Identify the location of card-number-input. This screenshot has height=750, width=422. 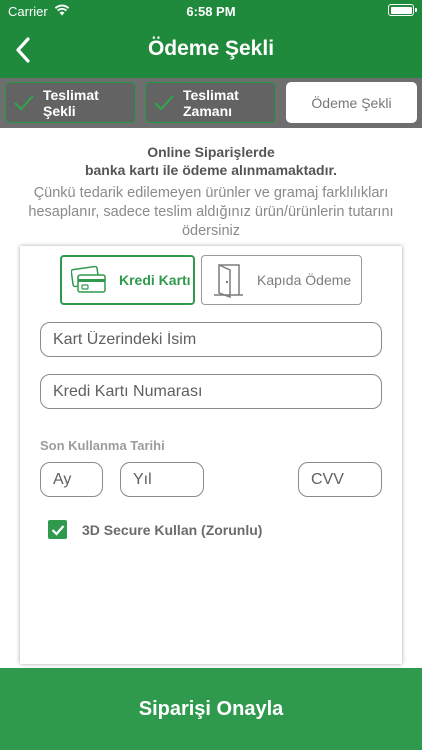
(211, 391).